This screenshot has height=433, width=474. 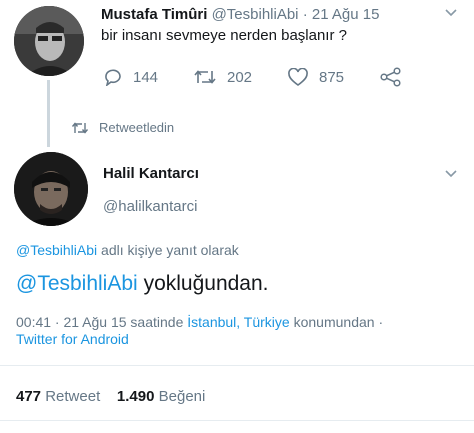 I want to click on like-count: 875, so click(x=332, y=77).